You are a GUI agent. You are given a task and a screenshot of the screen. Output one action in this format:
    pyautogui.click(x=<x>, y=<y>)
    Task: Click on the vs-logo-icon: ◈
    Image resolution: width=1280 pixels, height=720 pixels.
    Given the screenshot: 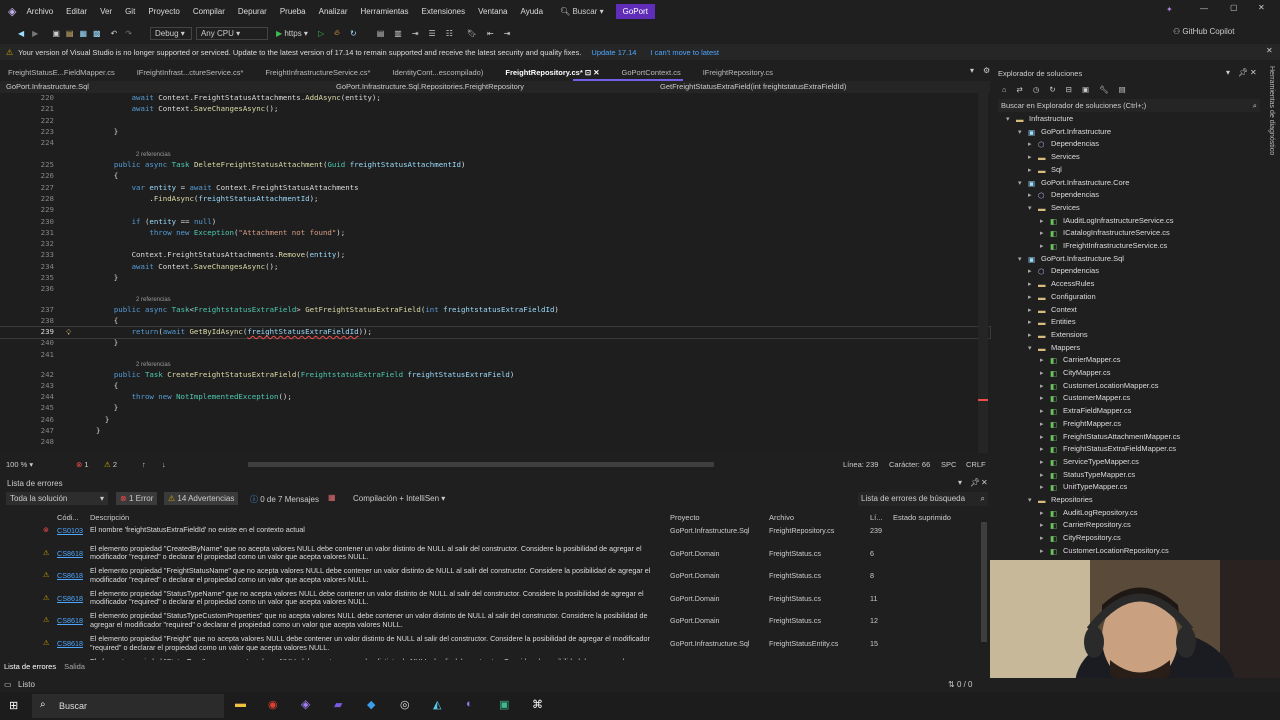 What is the action you would take?
    pyautogui.click(x=12, y=11)
    